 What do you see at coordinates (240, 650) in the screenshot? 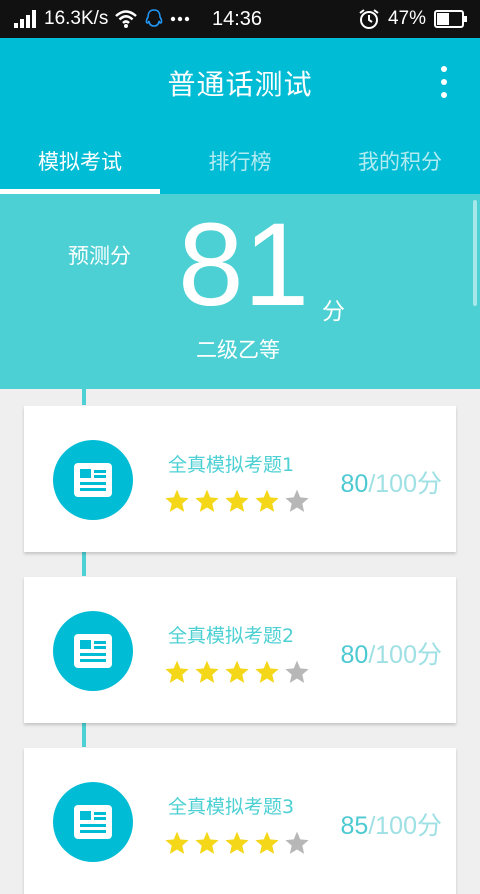
I see `test-card: 全真模拟考题2 80/100分` at bounding box center [240, 650].